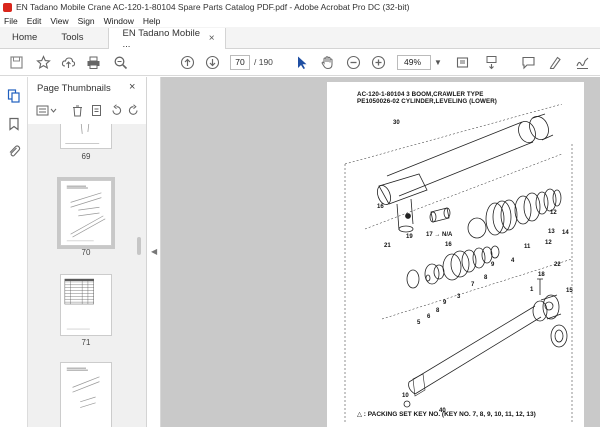  I want to click on scroll-mode-icon, so click(491, 62).